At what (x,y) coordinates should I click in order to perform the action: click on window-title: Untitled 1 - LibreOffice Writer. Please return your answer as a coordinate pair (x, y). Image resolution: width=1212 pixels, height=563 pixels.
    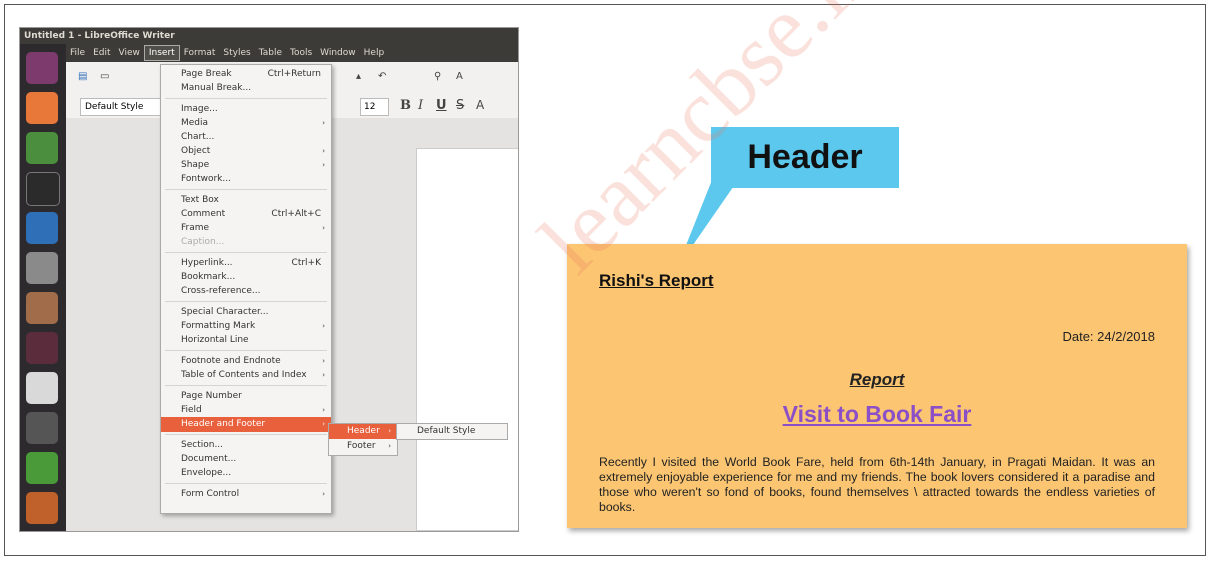
    Looking at the image, I should click on (269, 36).